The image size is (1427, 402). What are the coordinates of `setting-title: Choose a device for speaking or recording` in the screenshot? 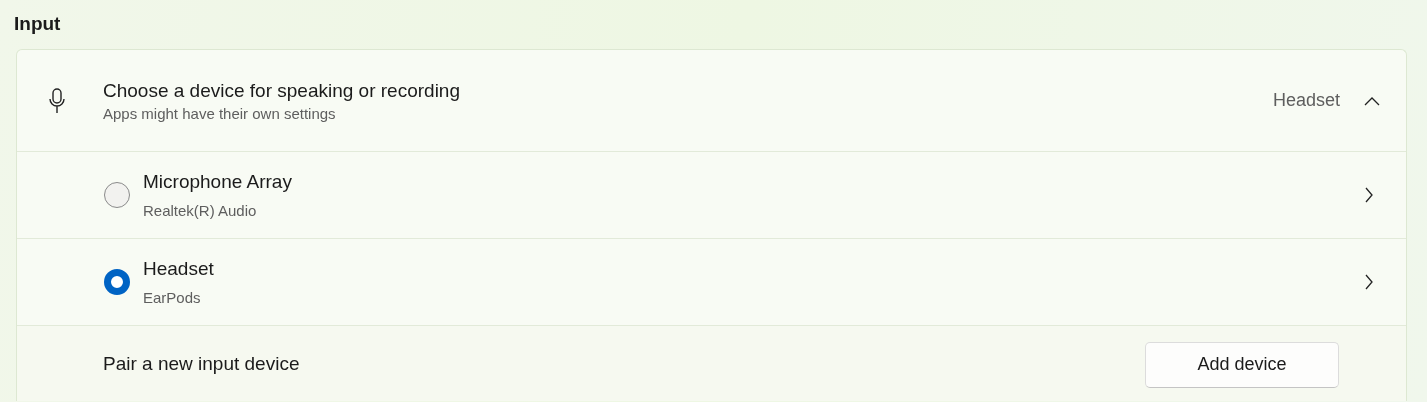 It's located at (282, 90).